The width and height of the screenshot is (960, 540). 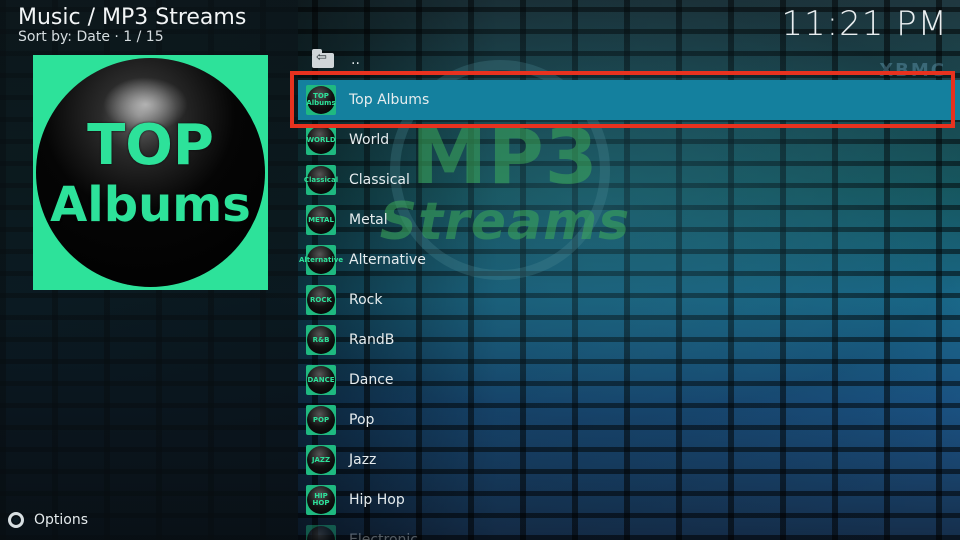 I want to click on gear-icon, so click(x=16, y=520).